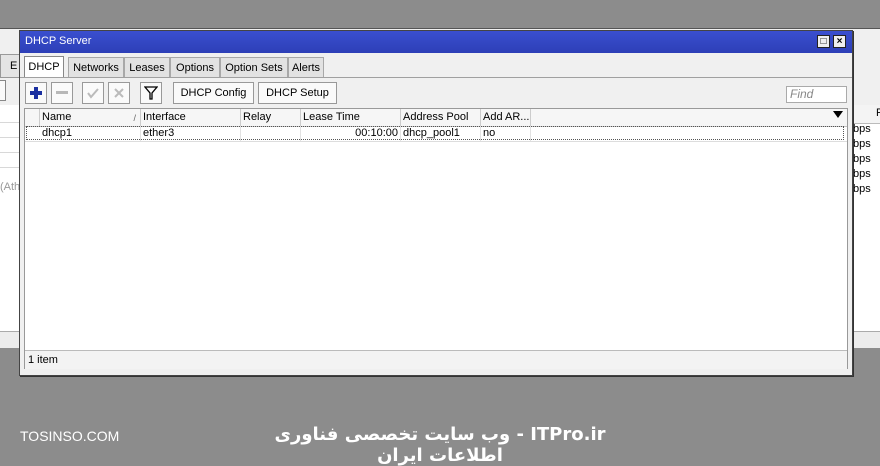 Image resolution: width=880 pixels, height=466 pixels. I want to click on window-title: DHCP Server, so click(58, 41).